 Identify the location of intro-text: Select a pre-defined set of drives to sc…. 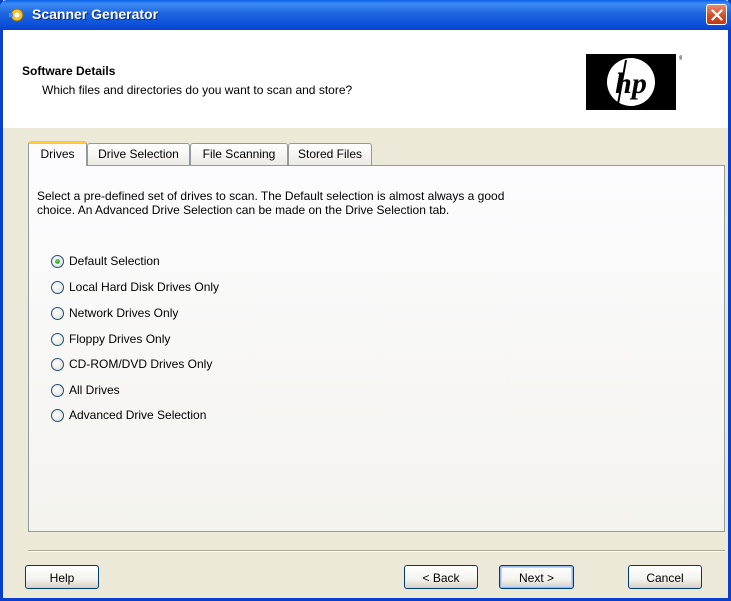
(362, 203).